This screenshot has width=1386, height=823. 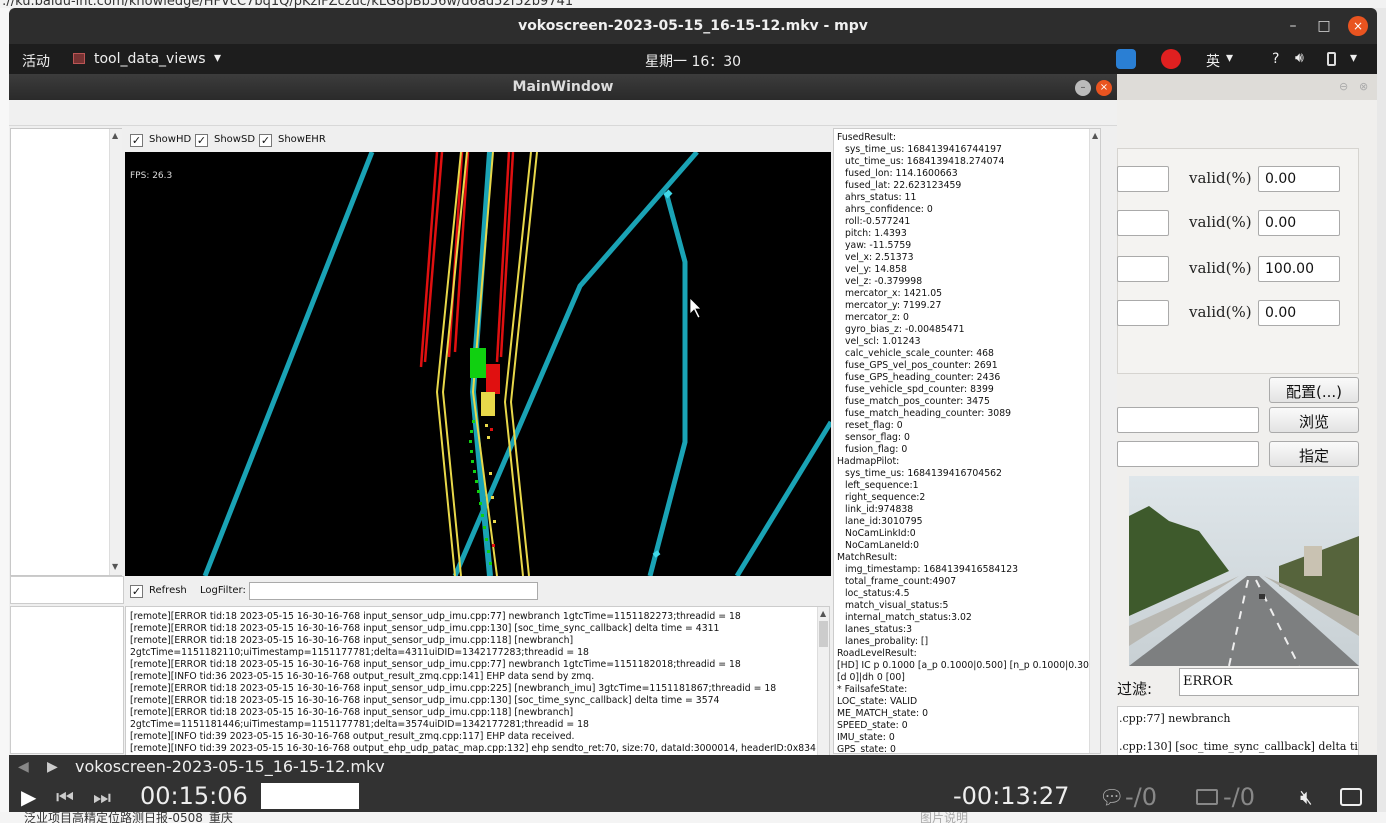 I want to click on assign-button: 指定, so click(x=1314, y=454).